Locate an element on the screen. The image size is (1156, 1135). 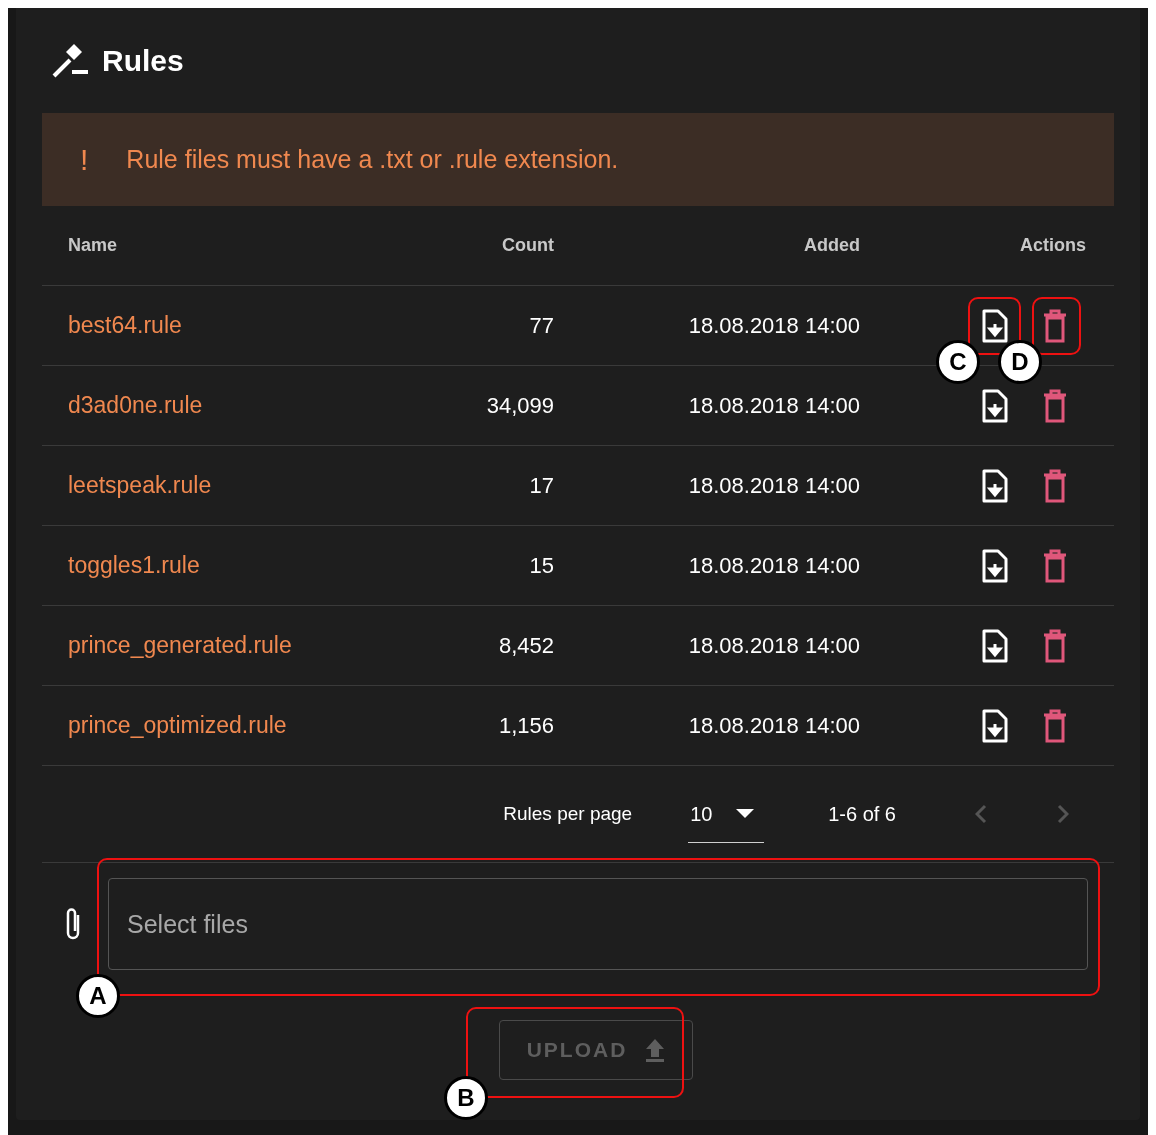
rule-name: leetspeak.rule is located at coordinates (236, 485).